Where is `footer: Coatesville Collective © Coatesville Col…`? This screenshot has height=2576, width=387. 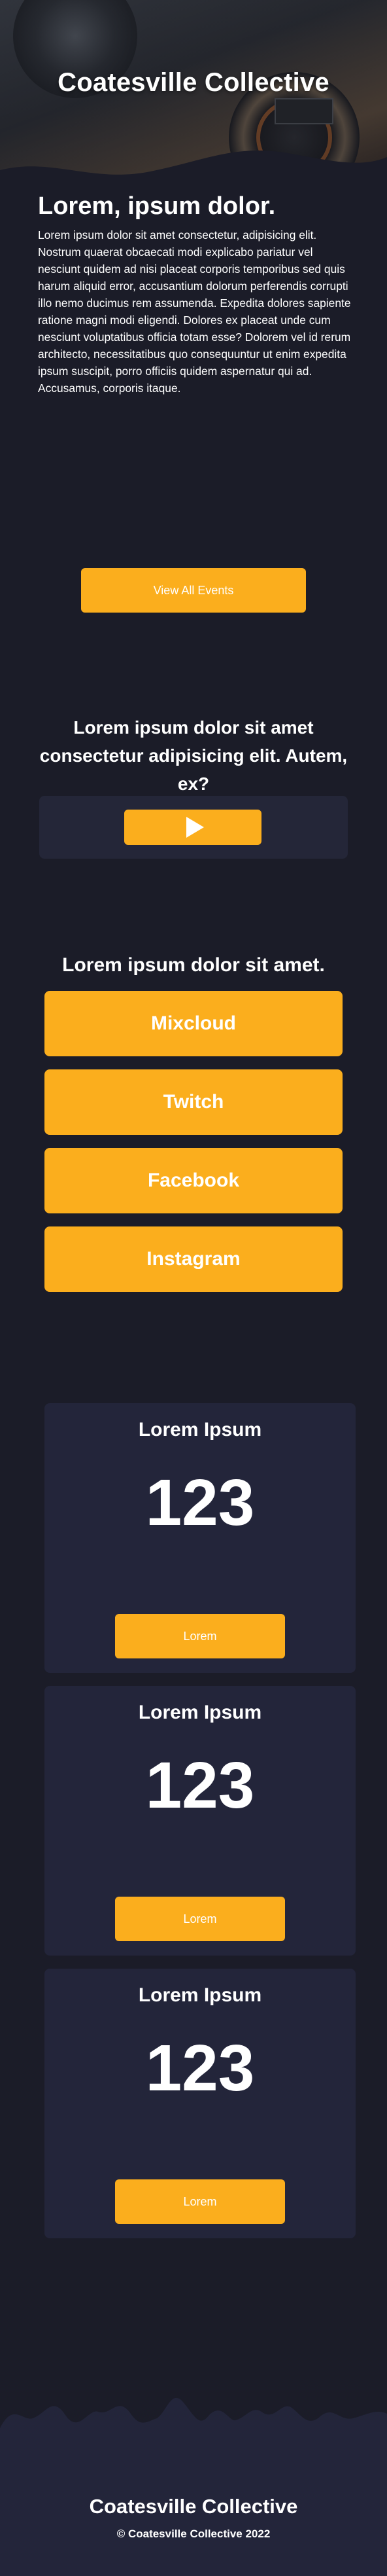
footer: Coatesville Collective © Coatesville Col… is located at coordinates (193, 2459).